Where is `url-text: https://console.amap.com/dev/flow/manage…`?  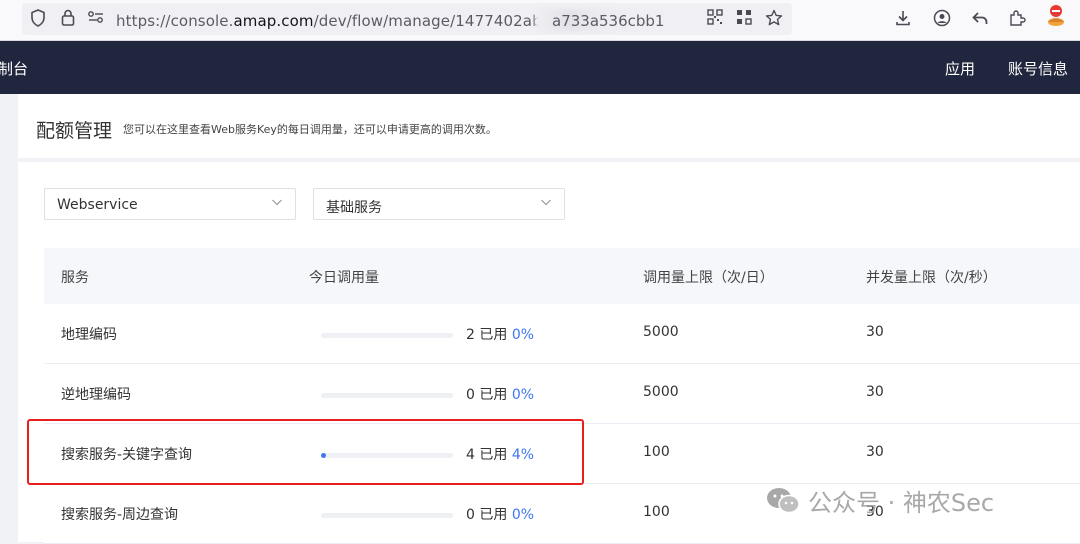 url-text: https://console.amap.com/dev/flow/manage… is located at coordinates (329, 21).